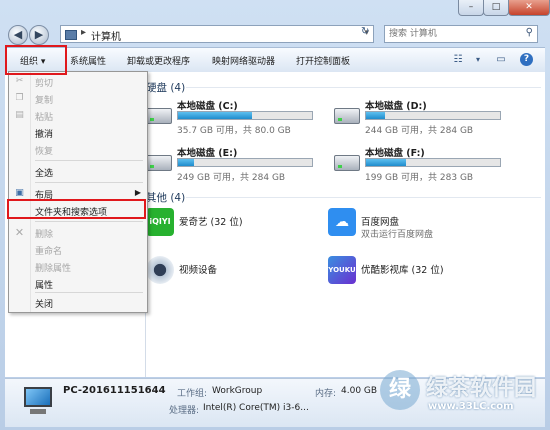 Image resolution: width=550 pixels, height=430 pixels. Describe the element at coordinates (78, 232) in the screenshot. I see `menu-item-delete: ✕ 删除` at that location.